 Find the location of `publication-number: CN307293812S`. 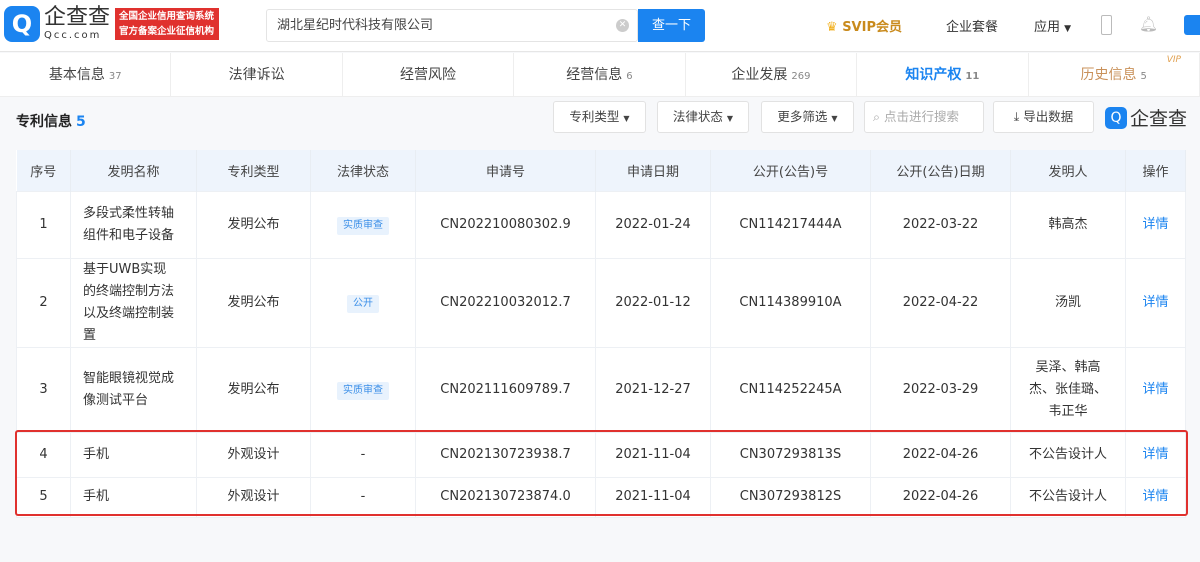

publication-number: CN307293812S is located at coordinates (790, 496).